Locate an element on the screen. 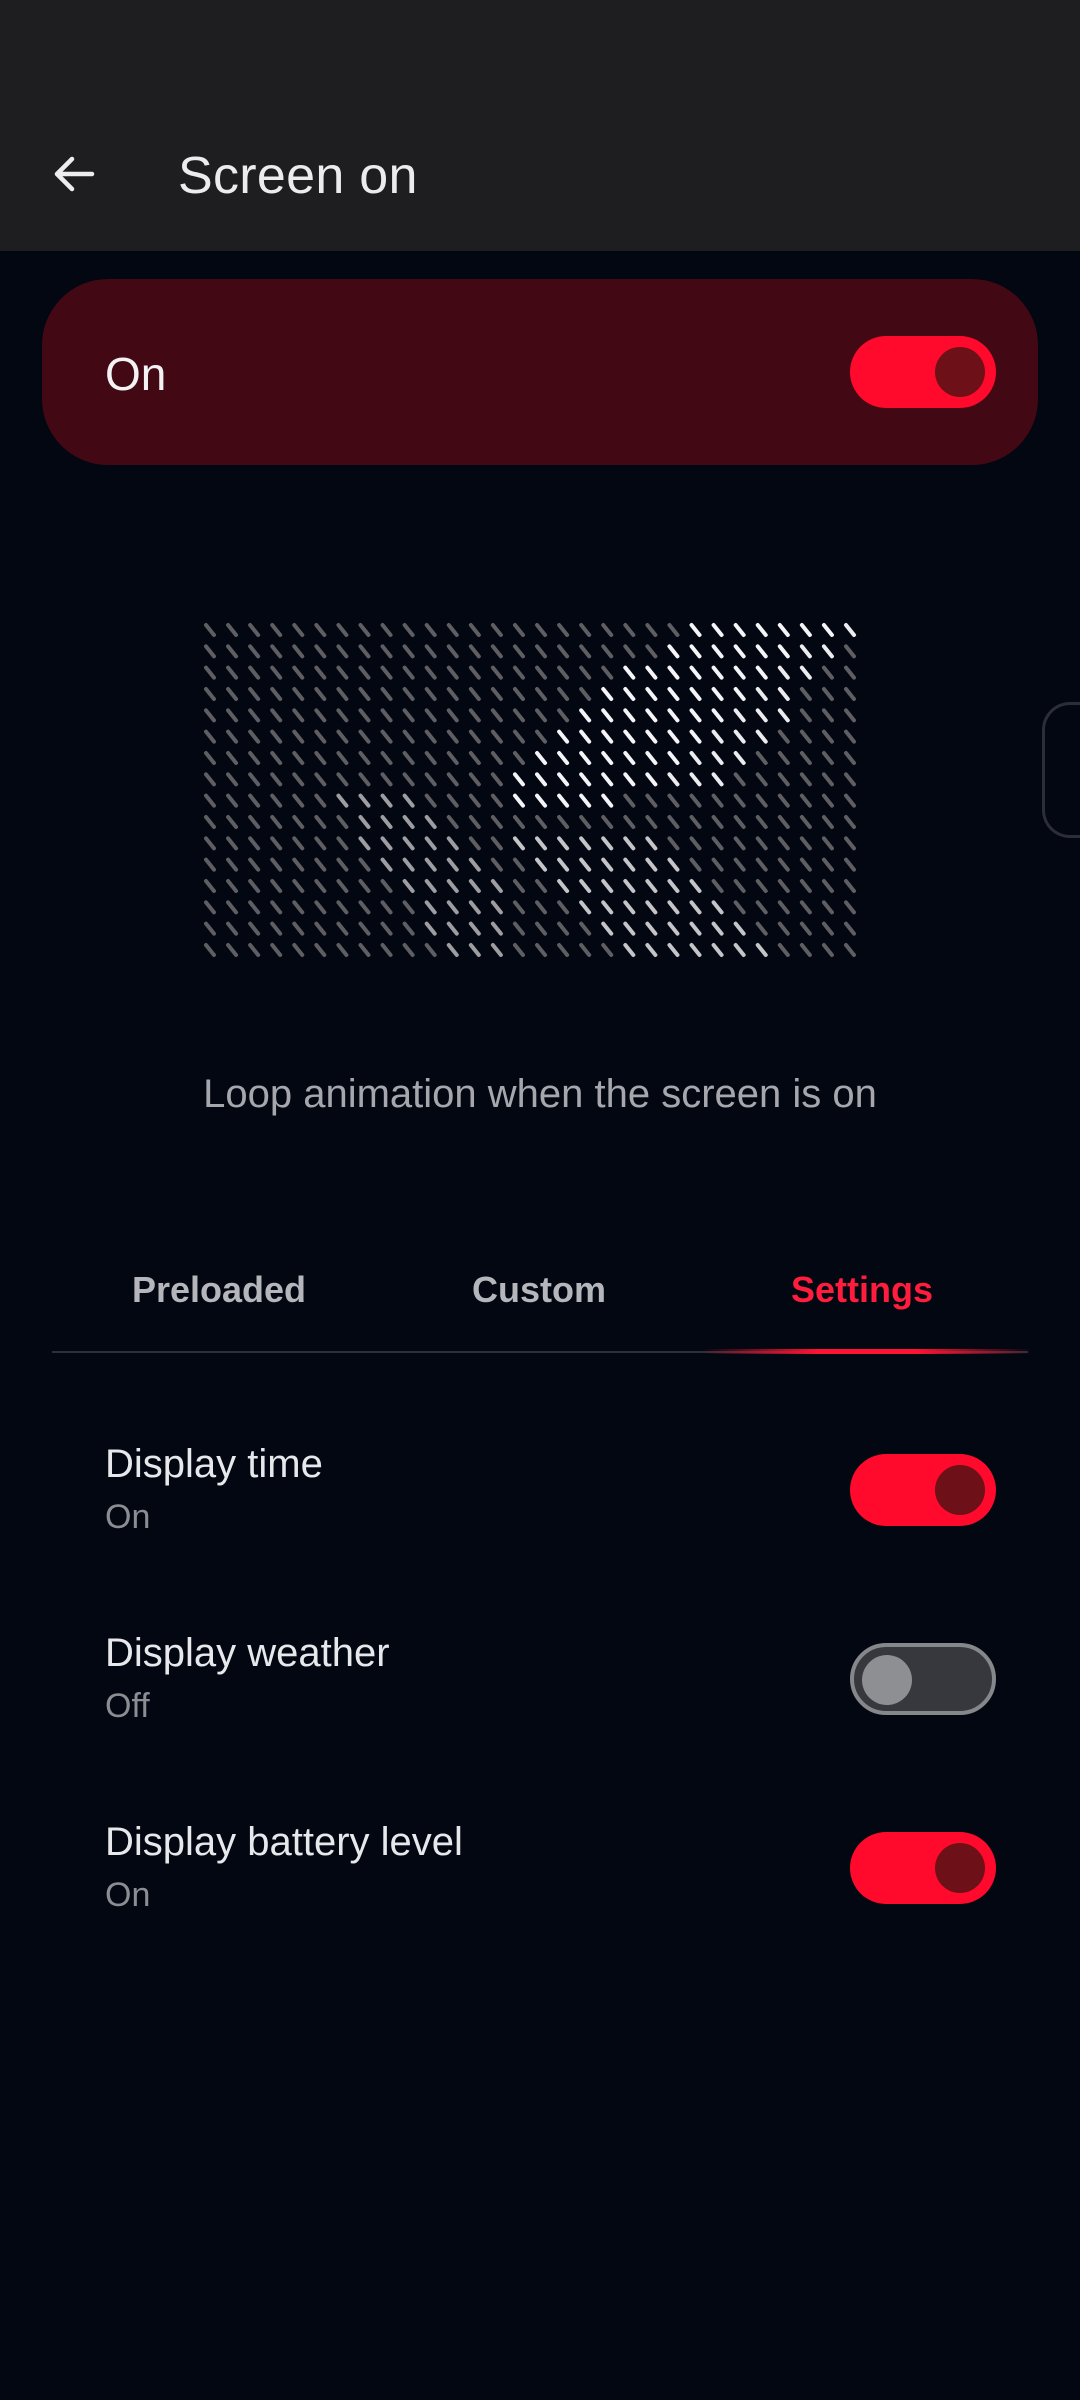  edge-panel-handle is located at coordinates (1061, 770).